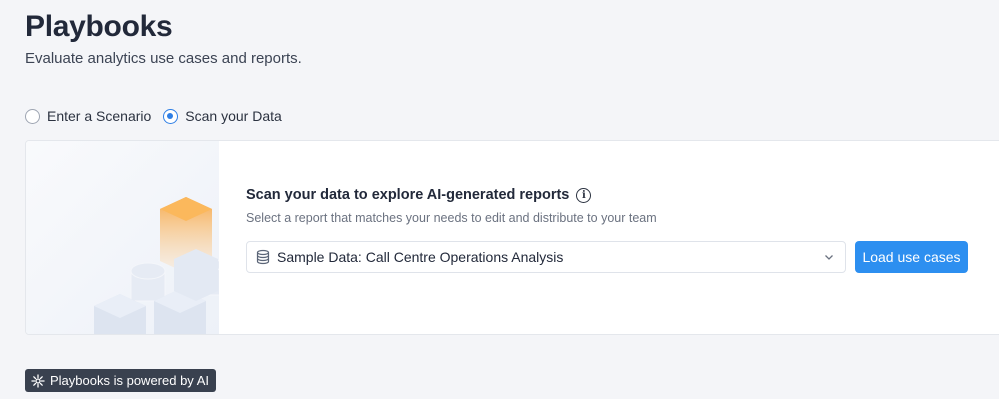 The image size is (999, 399). I want to click on load-use-cases-button: Load use cases, so click(911, 257).